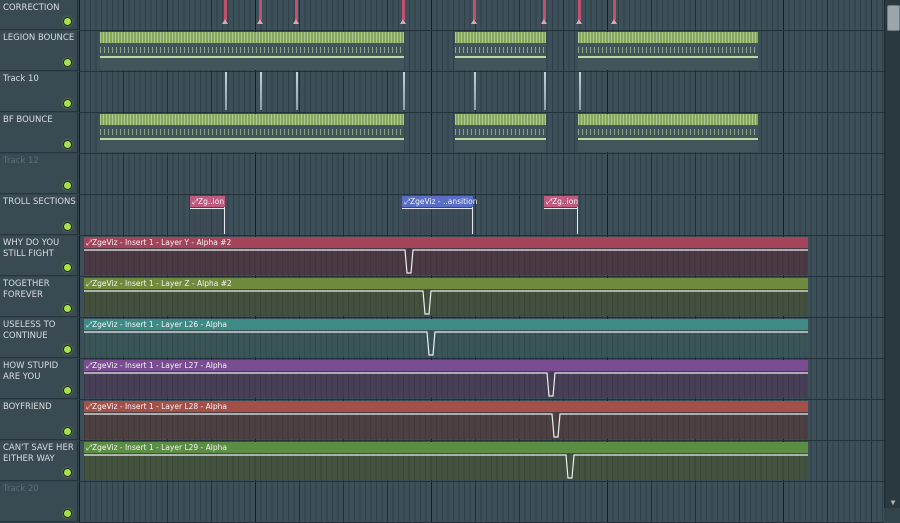  Describe the element at coordinates (159, 324) in the screenshot. I see `automation-clip-text: ZgeViz - Insert 1 - Layer L26 - Alpha` at that location.